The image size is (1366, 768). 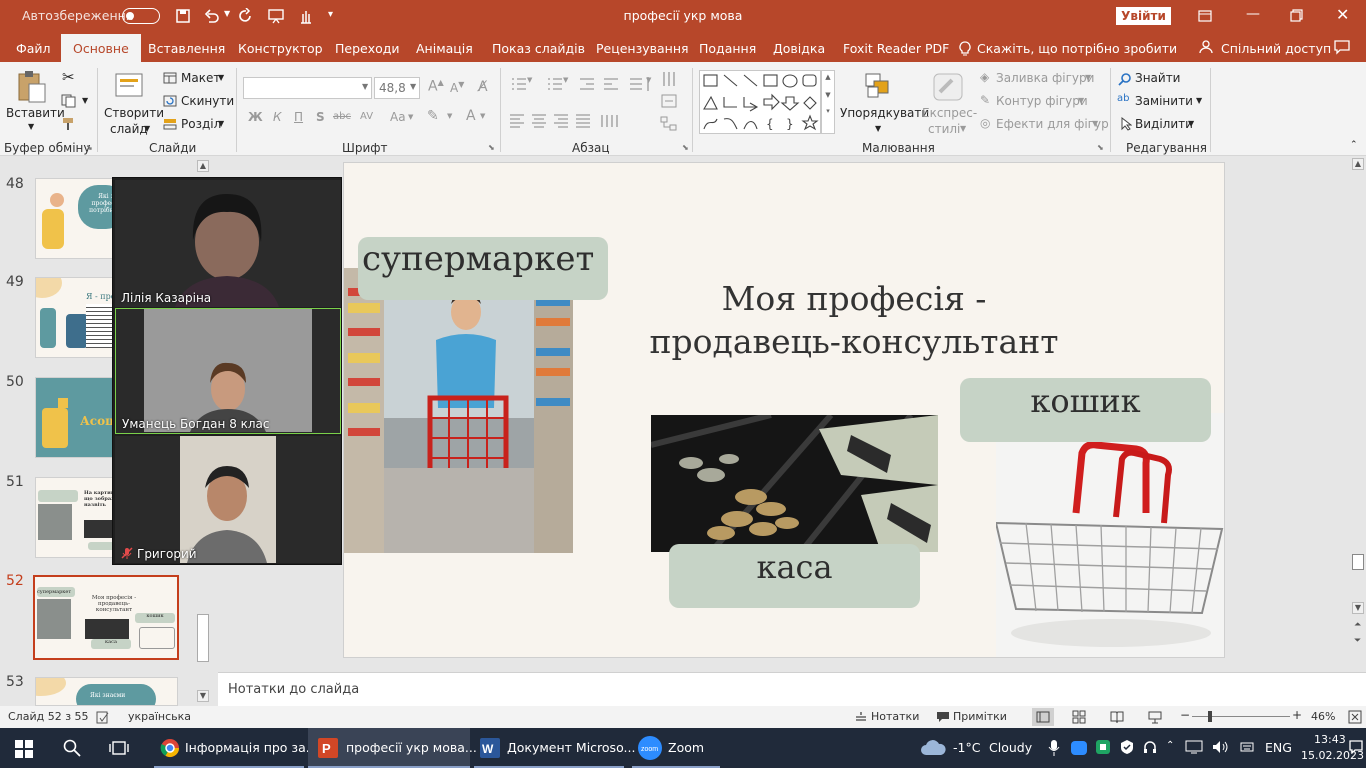 What do you see at coordinates (293, 689) in the screenshot?
I see `notes-placeholder: Нотатки до слайда` at bounding box center [293, 689].